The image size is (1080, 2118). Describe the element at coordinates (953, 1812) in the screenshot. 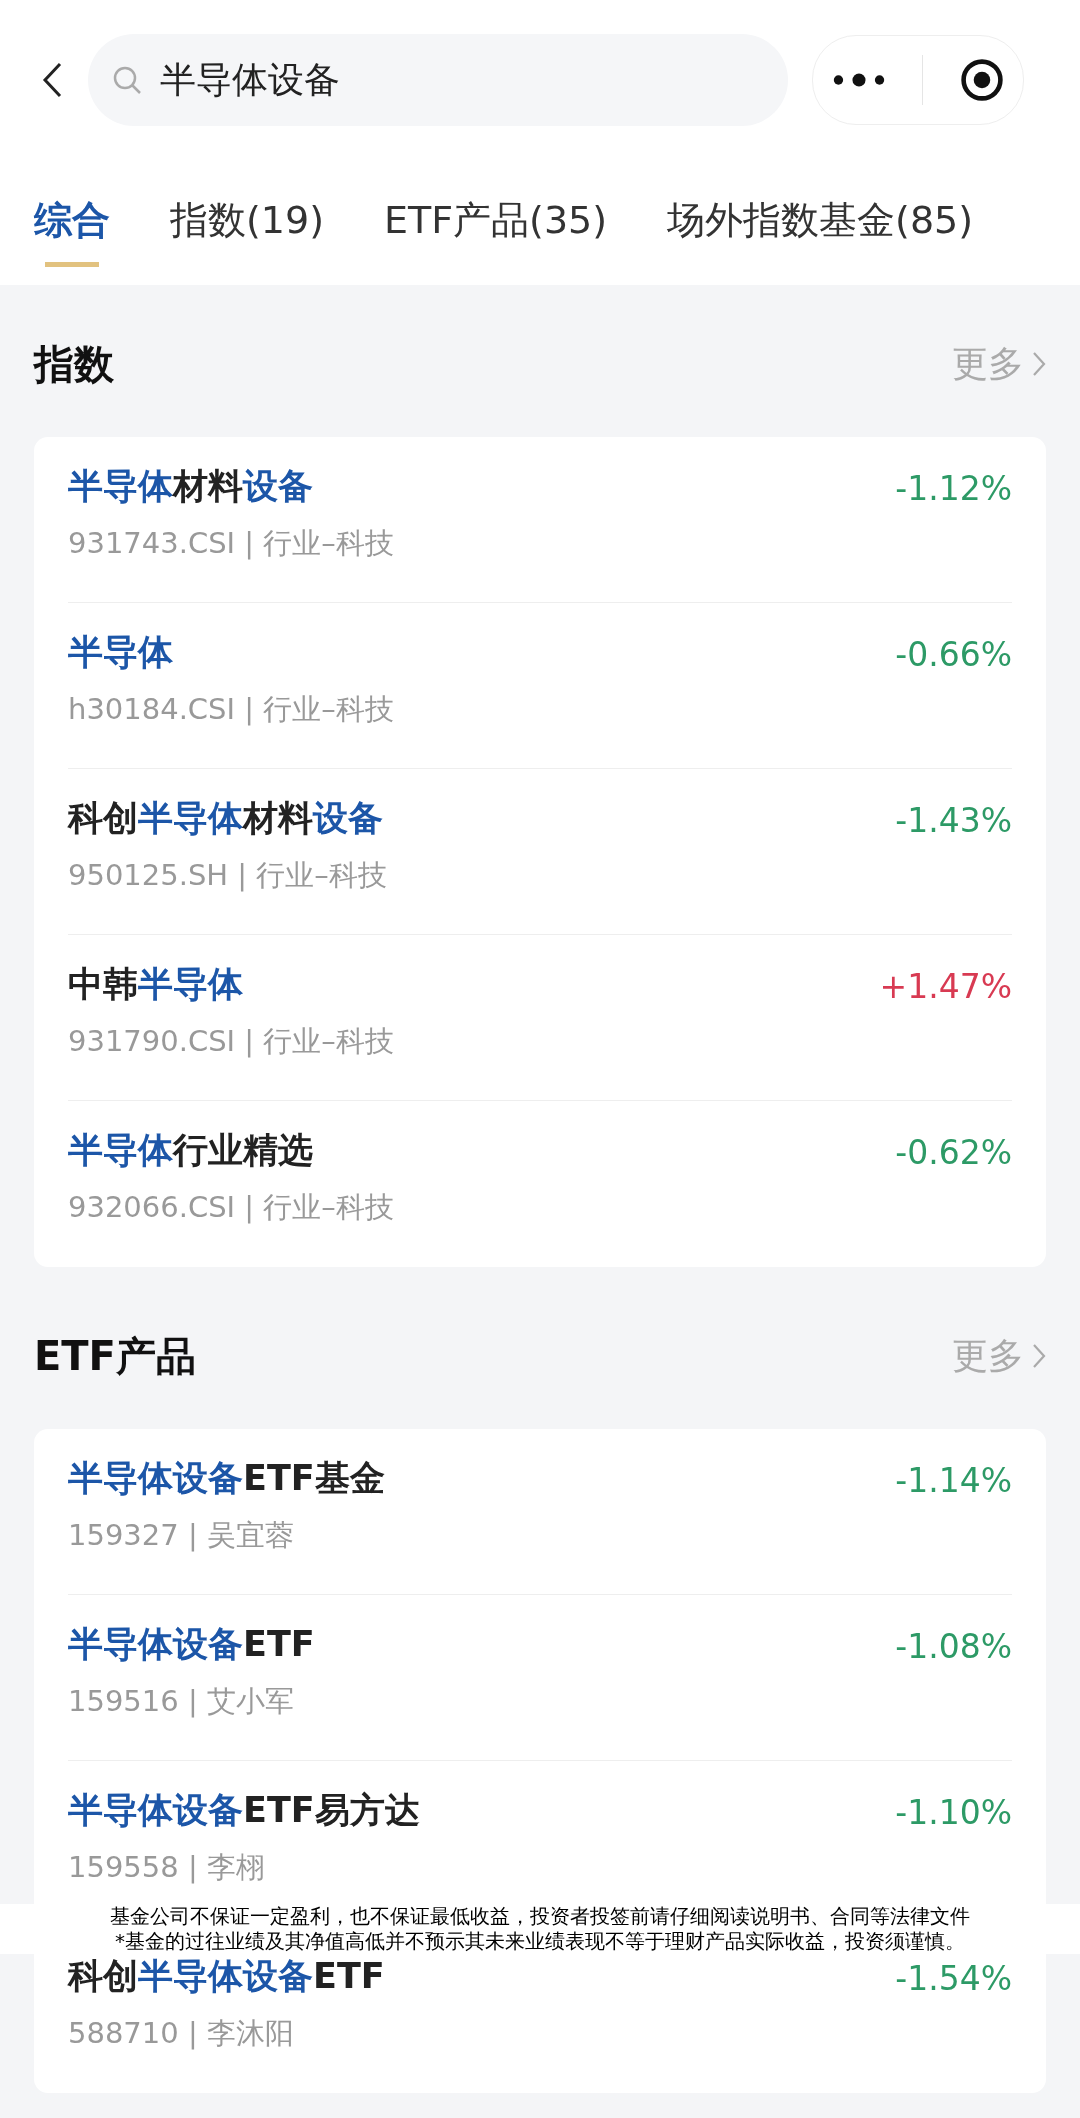

I see `change-percent: -1.10%` at that location.